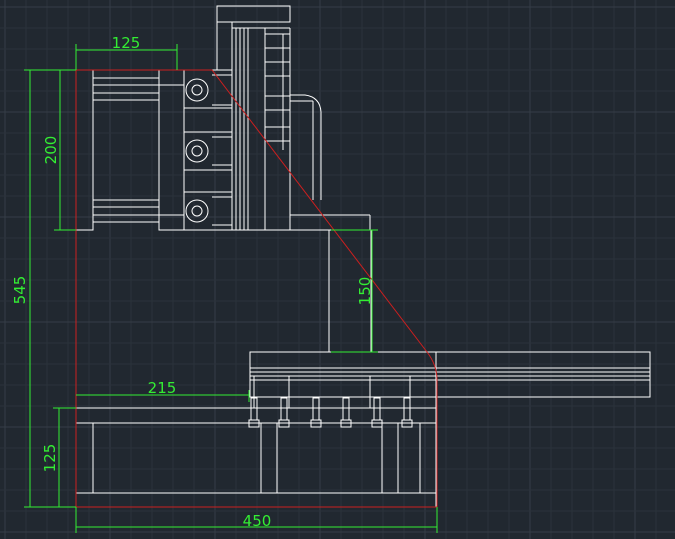  Describe the element at coordinates (365, 291) in the screenshot. I see `dim-label-column-height: 150` at that location.